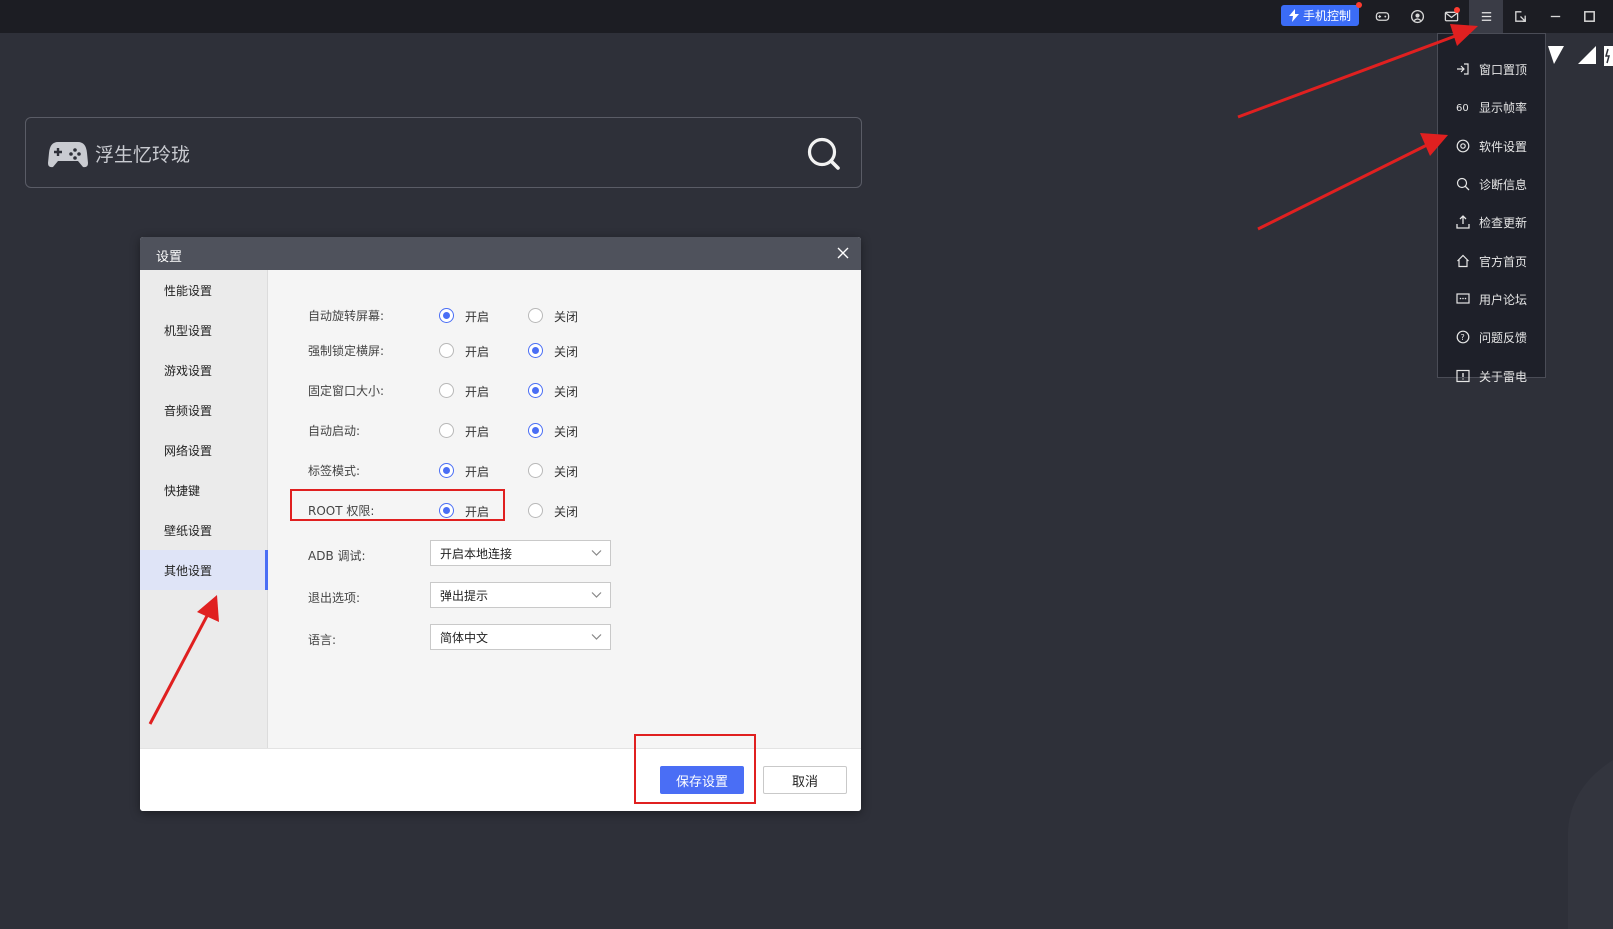 This screenshot has width=1613, height=929. I want to click on menu-item-label: 关于雷电, so click(1503, 376).